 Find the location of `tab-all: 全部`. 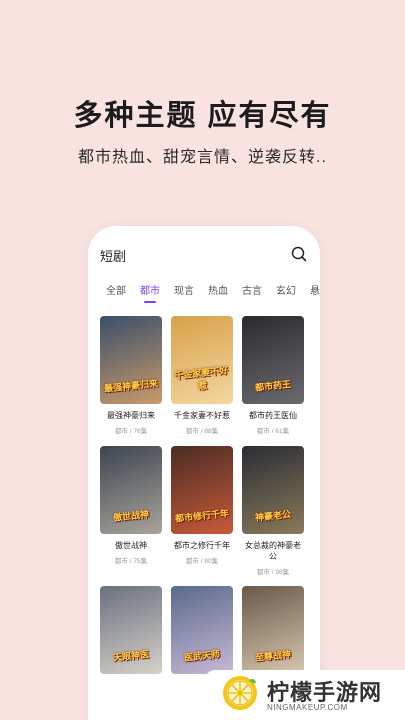

tab-all: 全部 is located at coordinates (116, 292).